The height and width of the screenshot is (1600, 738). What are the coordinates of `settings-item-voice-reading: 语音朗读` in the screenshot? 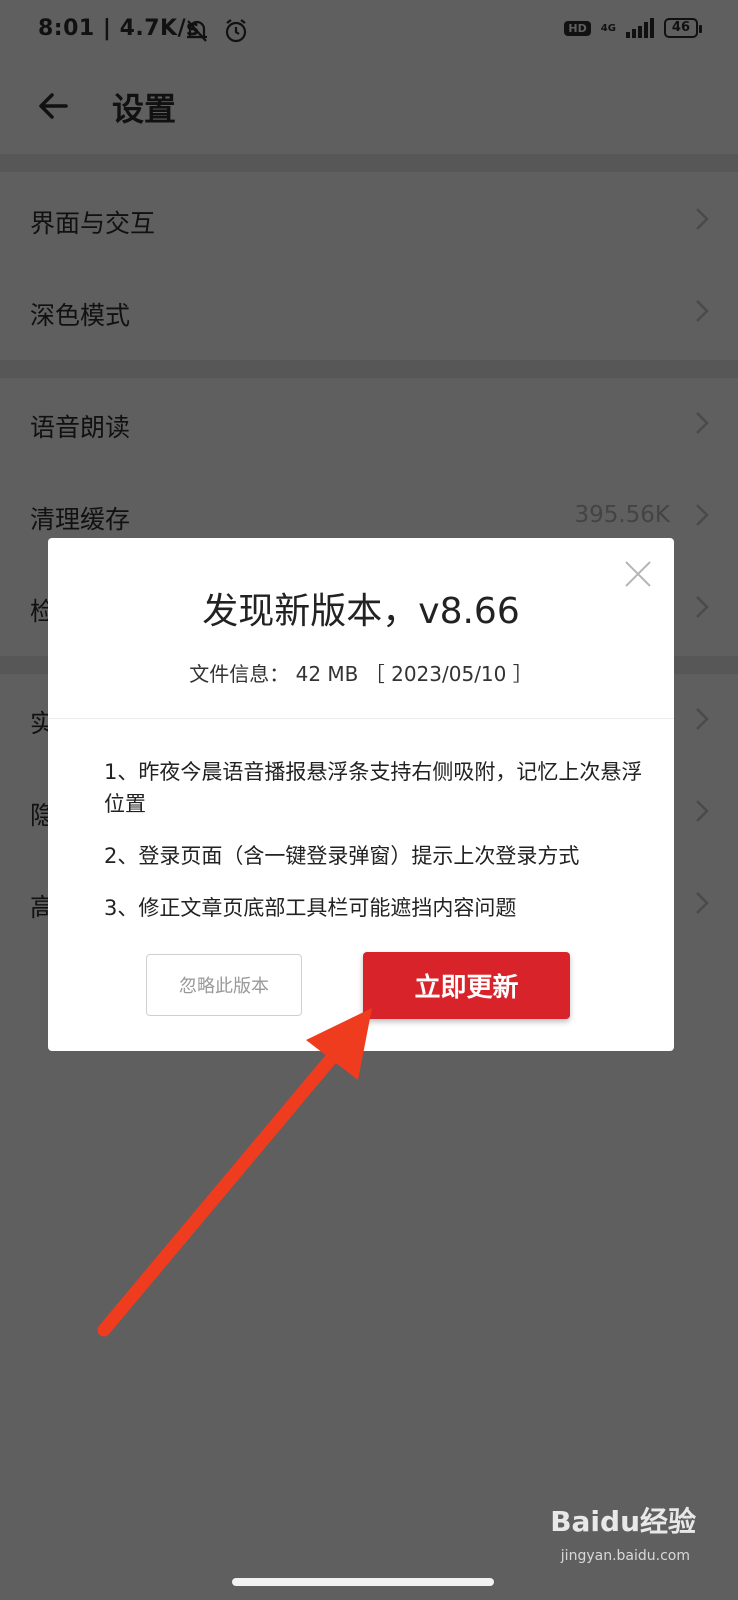 It's located at (369, 424).